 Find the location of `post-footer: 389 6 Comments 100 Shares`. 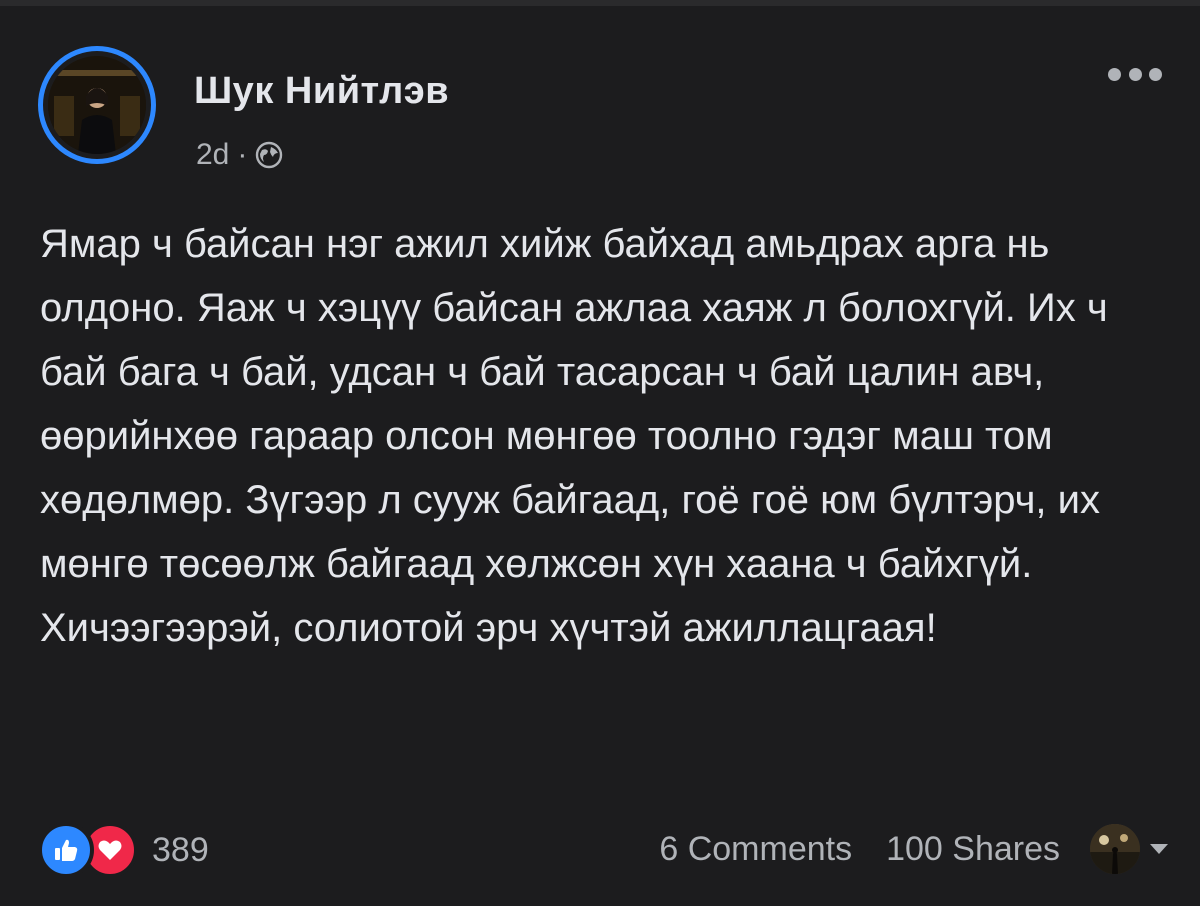

post-footer: 389 6 Comments 100 Shares is located at coordinates (603, 851).